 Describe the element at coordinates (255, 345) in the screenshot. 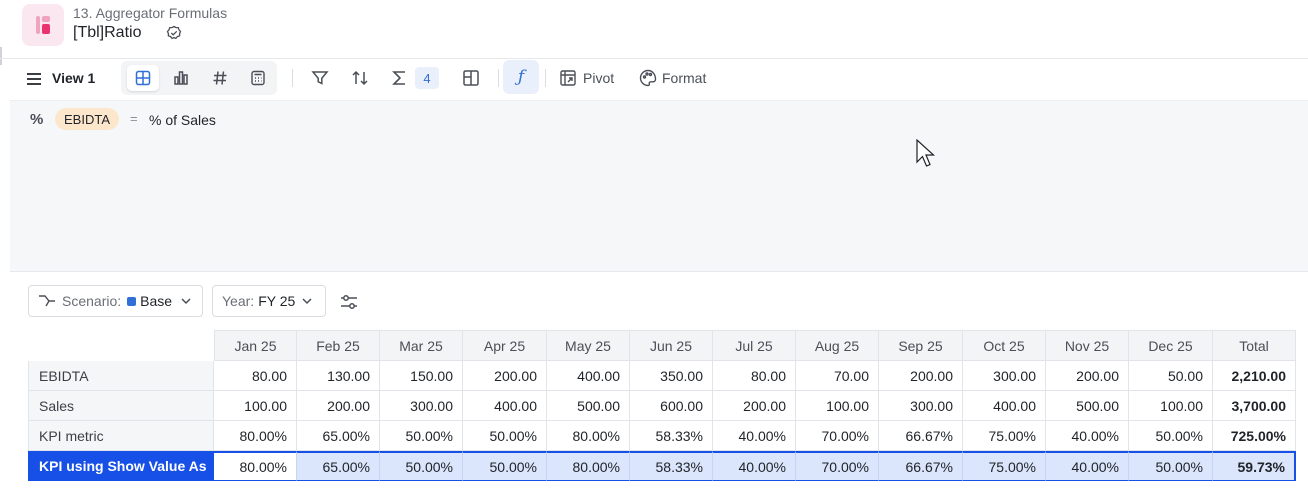

I see `column-header: Jan 25` at that location.